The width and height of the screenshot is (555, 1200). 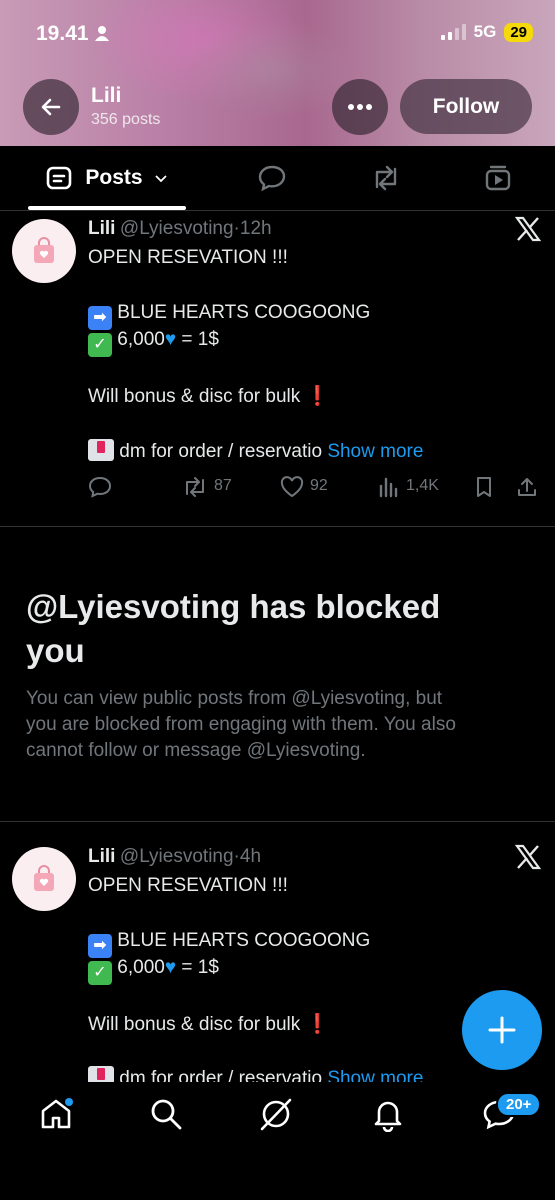 I want to click on plus-icon, so click(x=502, y=1030).